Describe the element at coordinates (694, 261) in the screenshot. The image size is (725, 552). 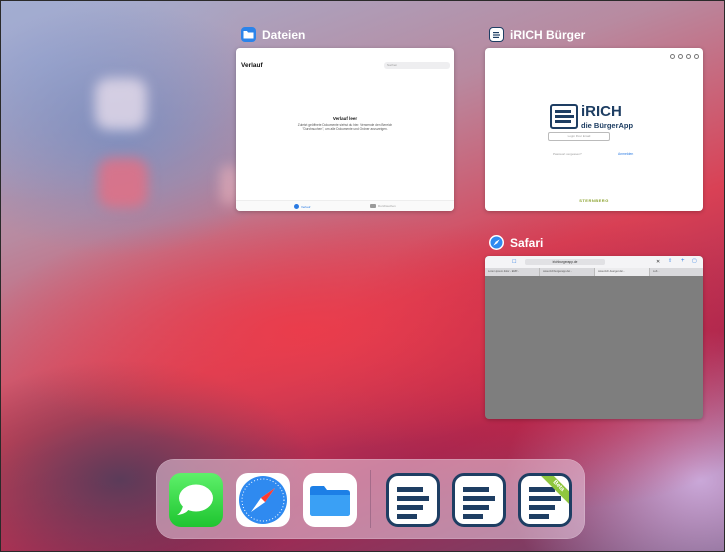
I see `tabs-icon: ▢` at that location.